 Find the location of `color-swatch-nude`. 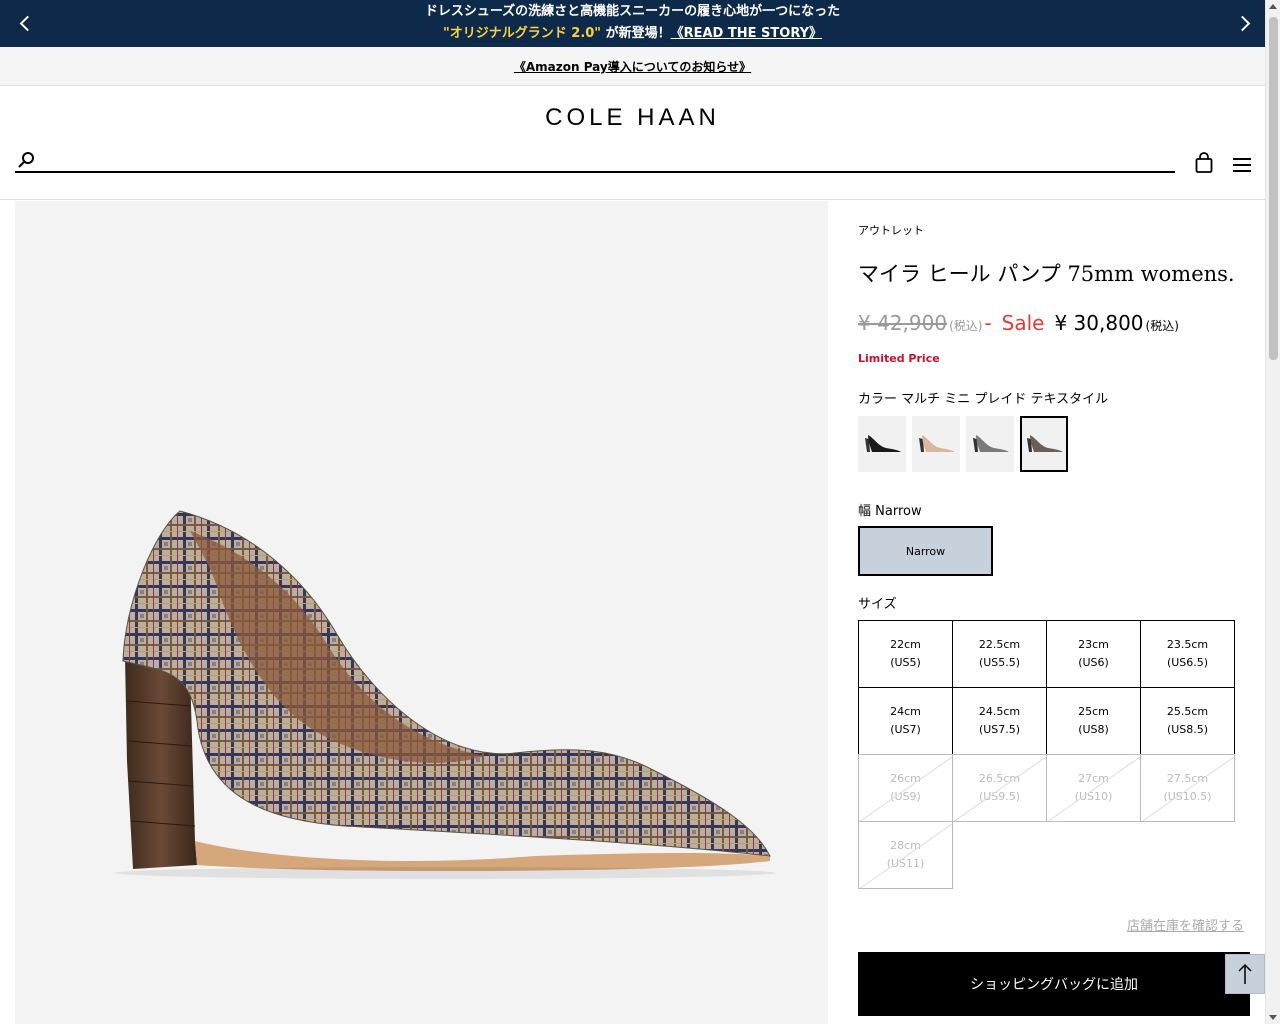

color-swatch-nude is located at coordinates (936, 444).